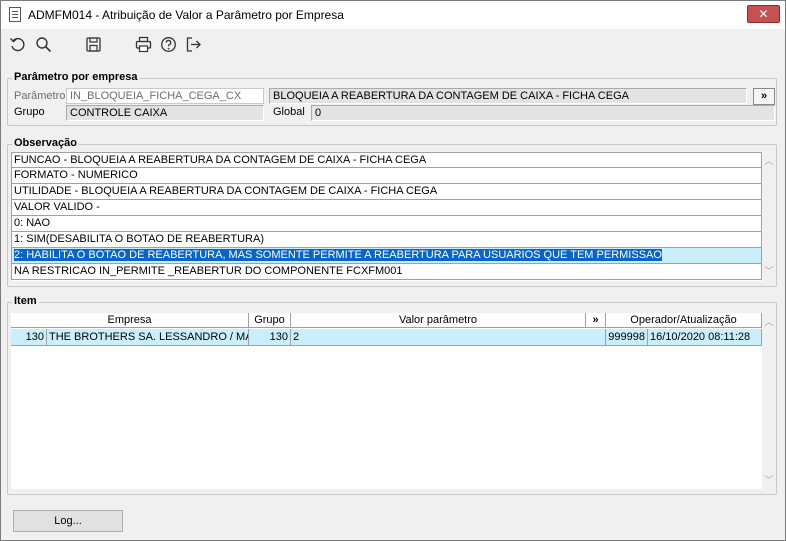 Image resolution: width=786 pixels, height=541 pixels. What do you see at coordinates (705, 337) in the screenshot?
I see `cell-atualizacao: 16/10/2020 08:11:28` at bounding box center [705, 337].